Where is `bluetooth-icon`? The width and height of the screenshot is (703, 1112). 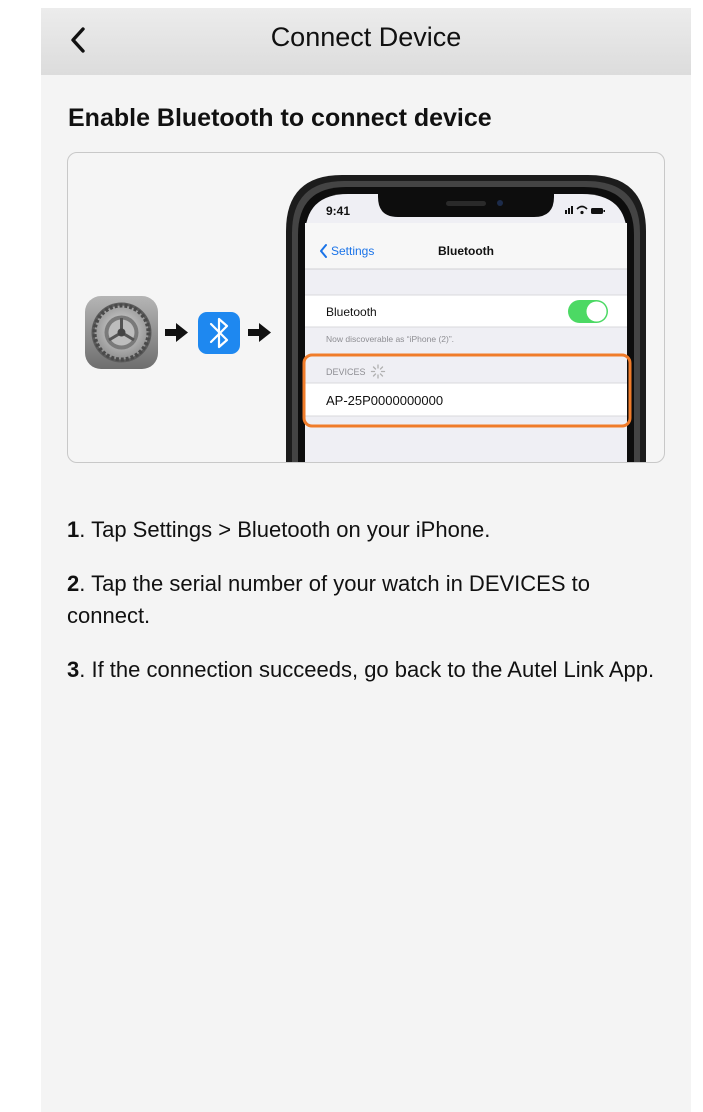
bluetooth-icon is located at coordinates (219, 333).